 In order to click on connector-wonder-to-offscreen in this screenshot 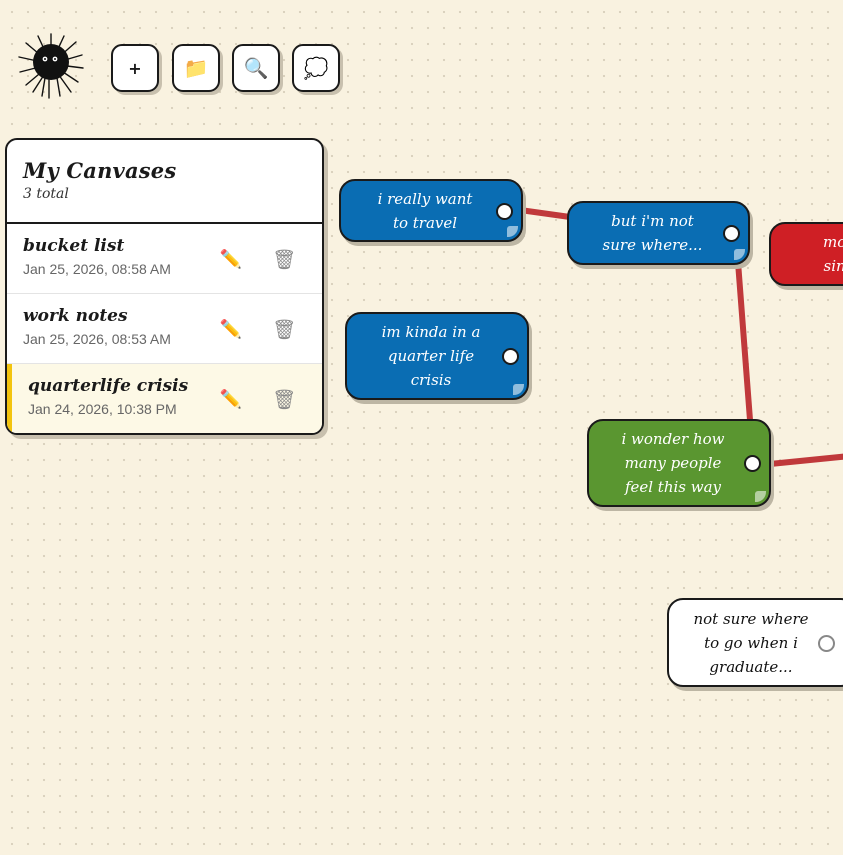, I will do `click(805, 460)`.